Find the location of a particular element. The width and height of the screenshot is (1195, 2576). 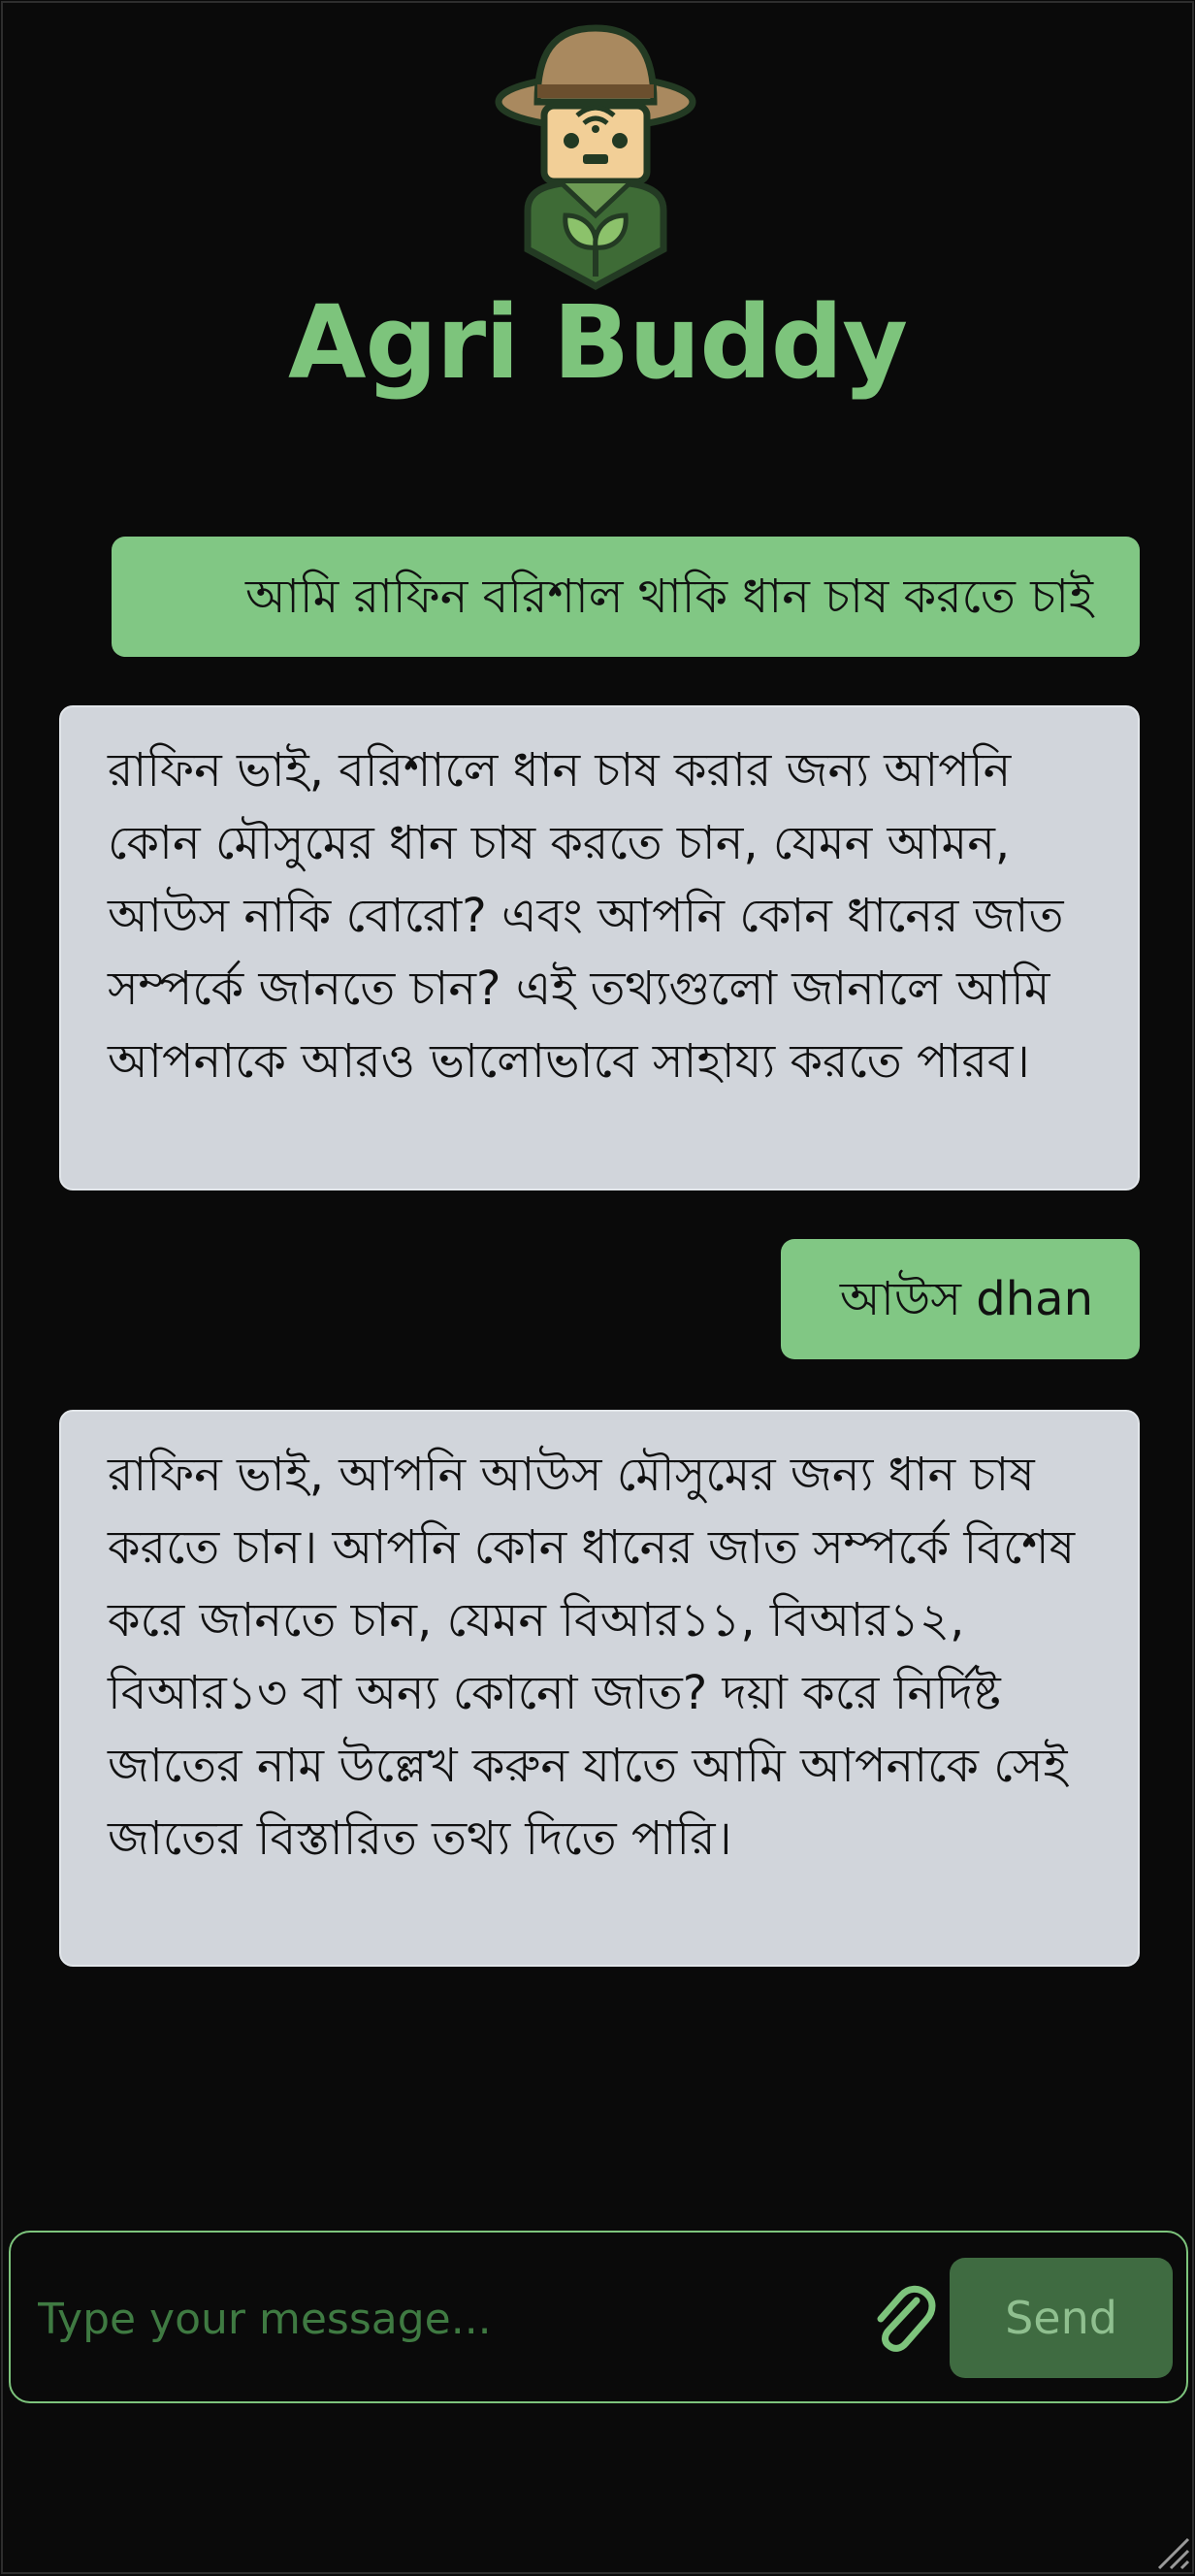

message-composer: Send is located at coordinates (598, 2317).